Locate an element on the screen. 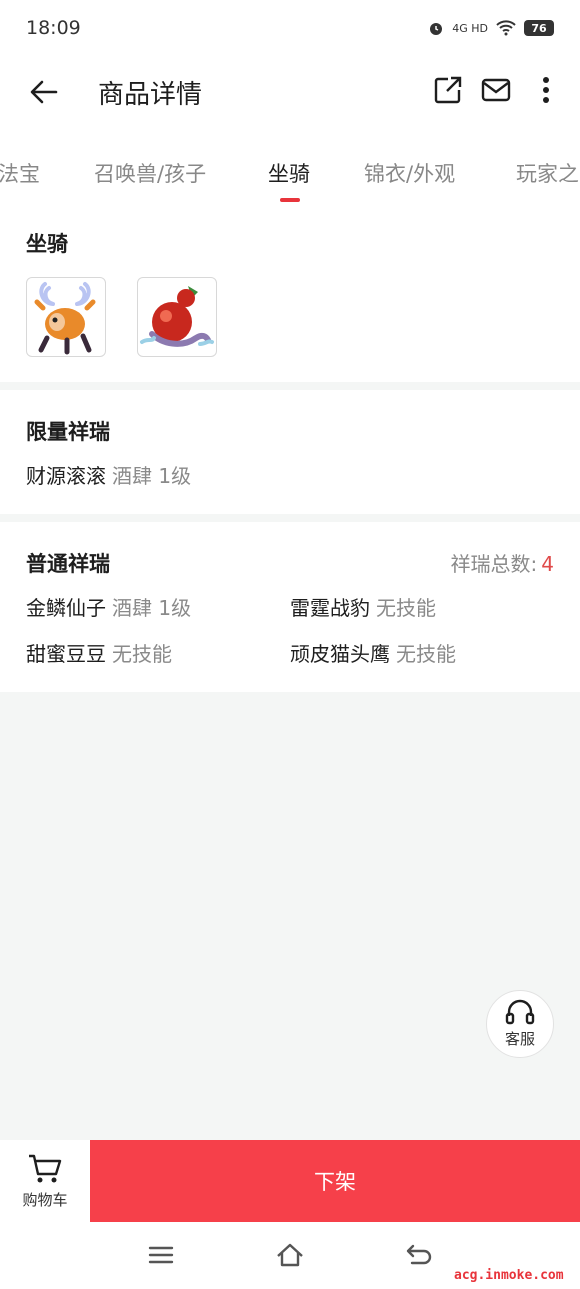 This screenshot has height=1289, width=580. normal-title: 普通祥瑞 is located at coordinates (68, 564).